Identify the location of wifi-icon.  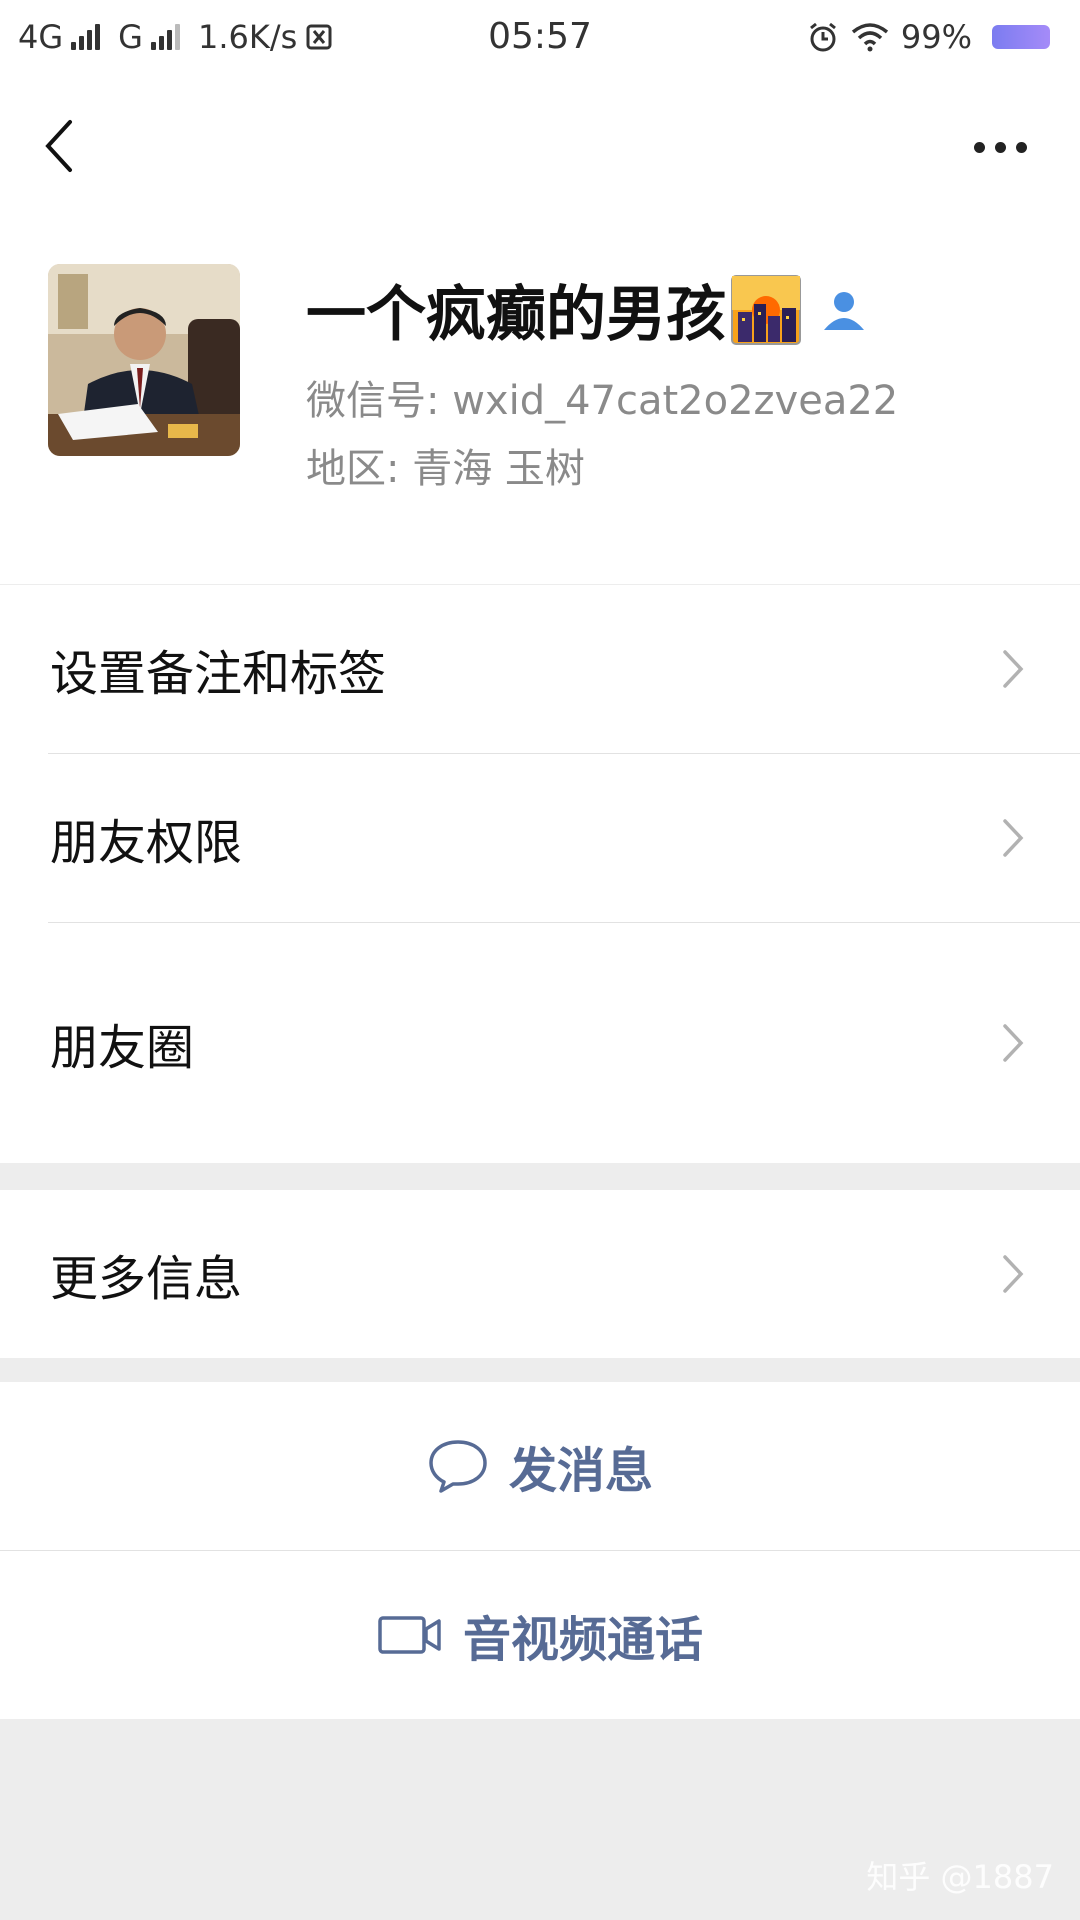
(869, 37).